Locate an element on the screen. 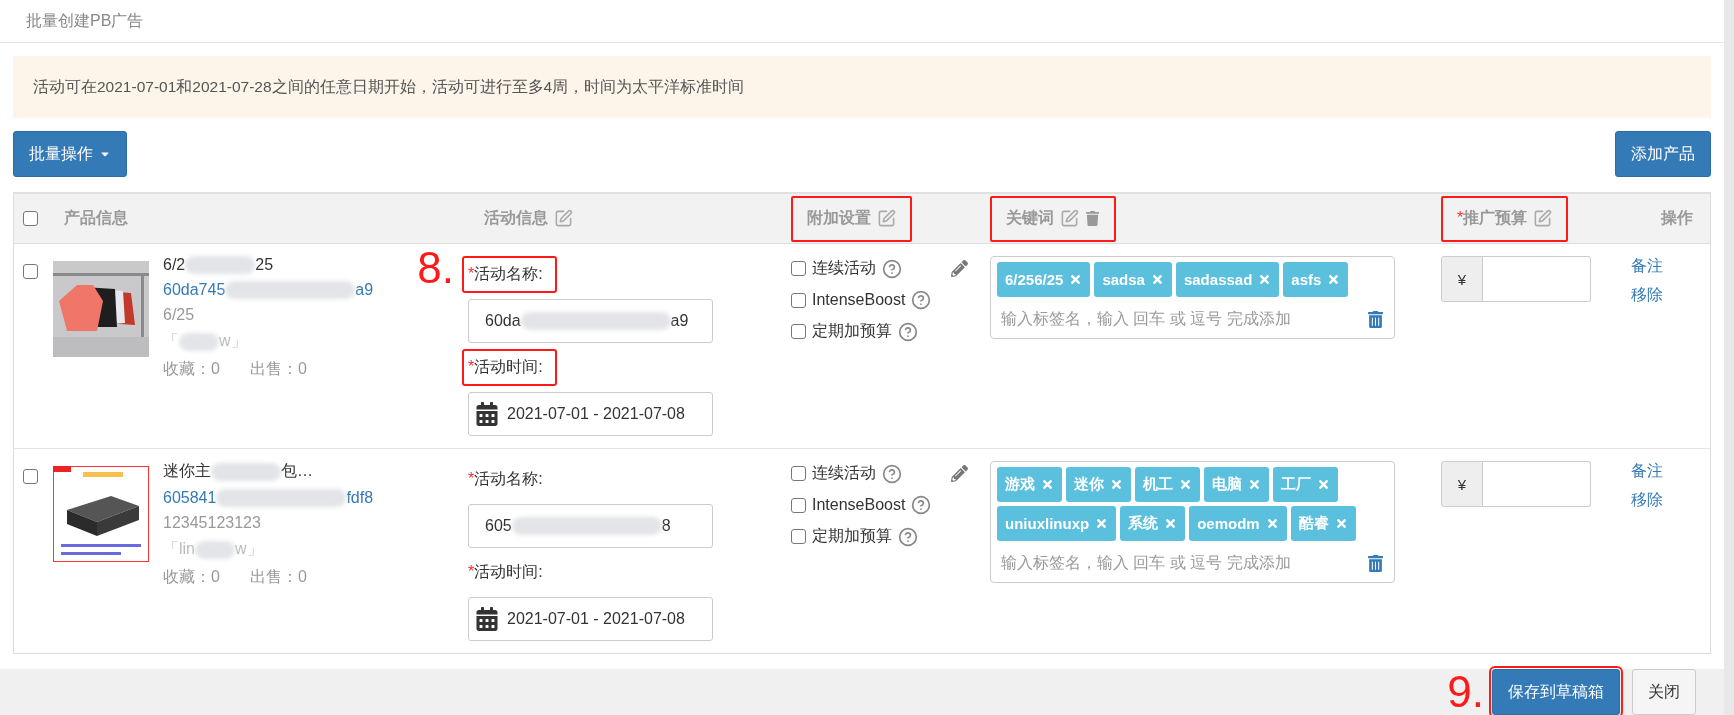  keyword-tag: sadassad is located at coordinates (1227, 279).